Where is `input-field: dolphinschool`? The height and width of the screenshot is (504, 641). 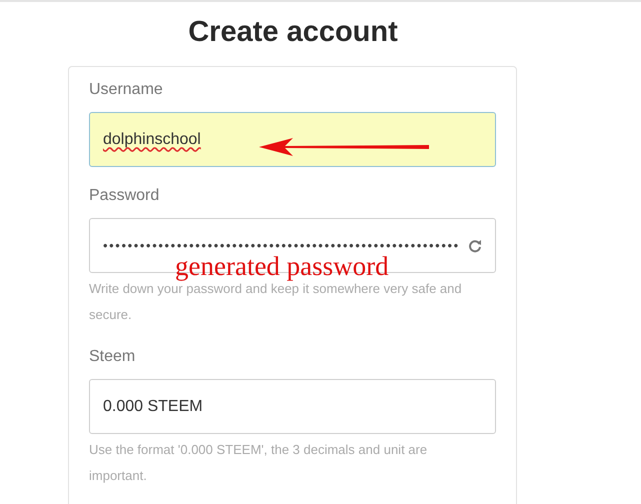
input-field: dolphinschool is located at coordinates (292, 139).